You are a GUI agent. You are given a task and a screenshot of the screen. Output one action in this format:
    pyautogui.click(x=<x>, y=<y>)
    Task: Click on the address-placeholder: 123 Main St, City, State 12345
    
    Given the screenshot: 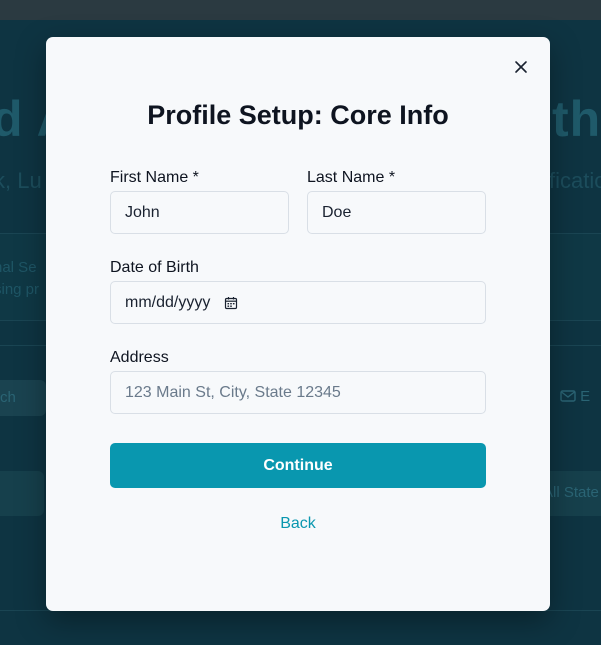 What is the action you would take?
    pyautogui.click(x=233, y=392)
    